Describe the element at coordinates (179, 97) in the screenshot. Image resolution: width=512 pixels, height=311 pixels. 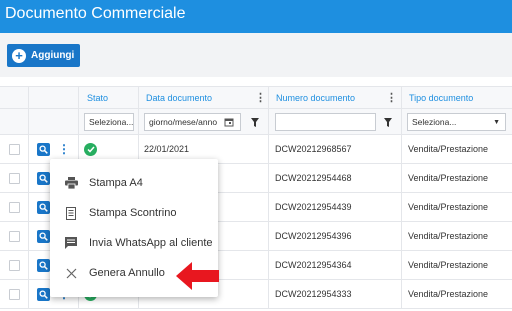
I see `column-header-data: Data documento` at that location.